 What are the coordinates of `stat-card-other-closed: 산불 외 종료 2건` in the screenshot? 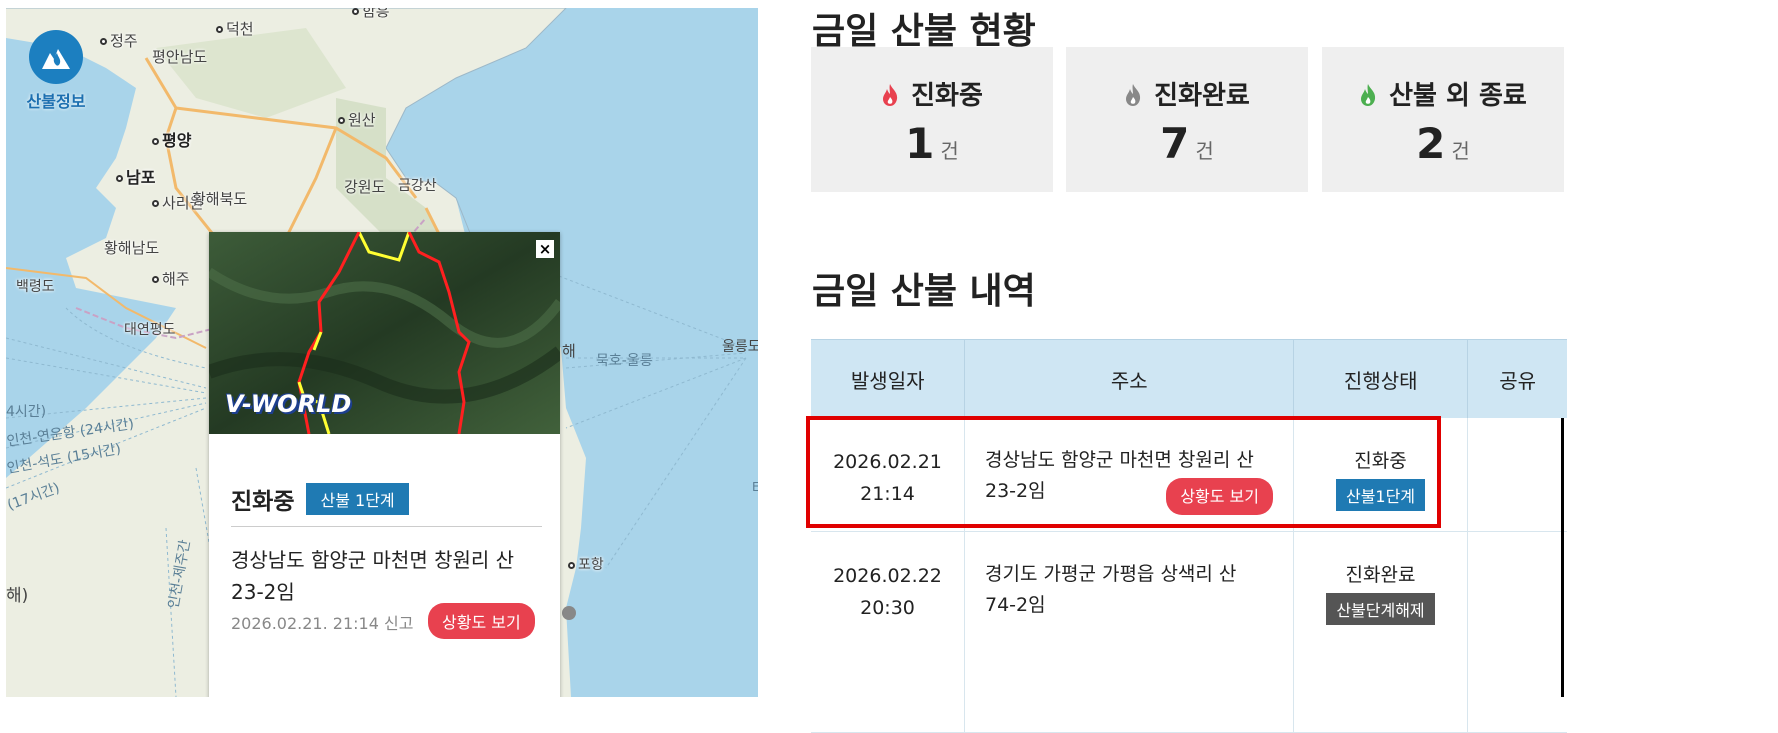 It's located at (1443, 119).